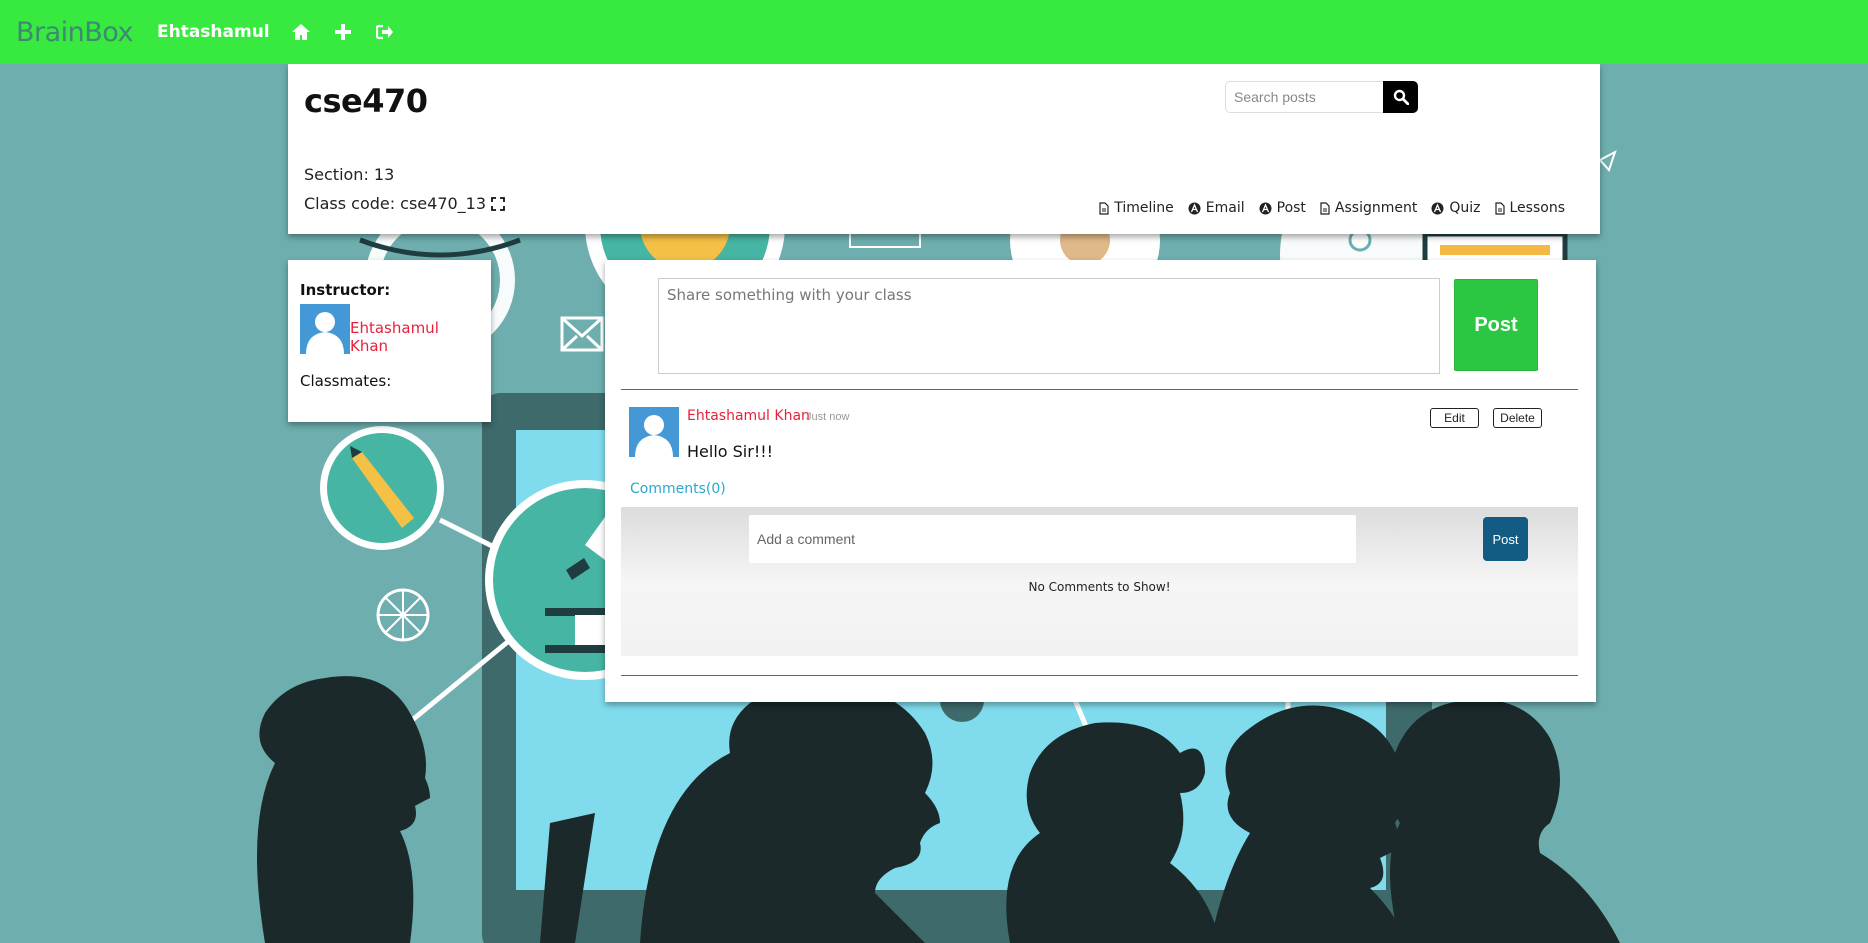 The width and height of the screenshot is (1868, 943). I want to click on brand-logo: BrainBox, so click(74, 32).